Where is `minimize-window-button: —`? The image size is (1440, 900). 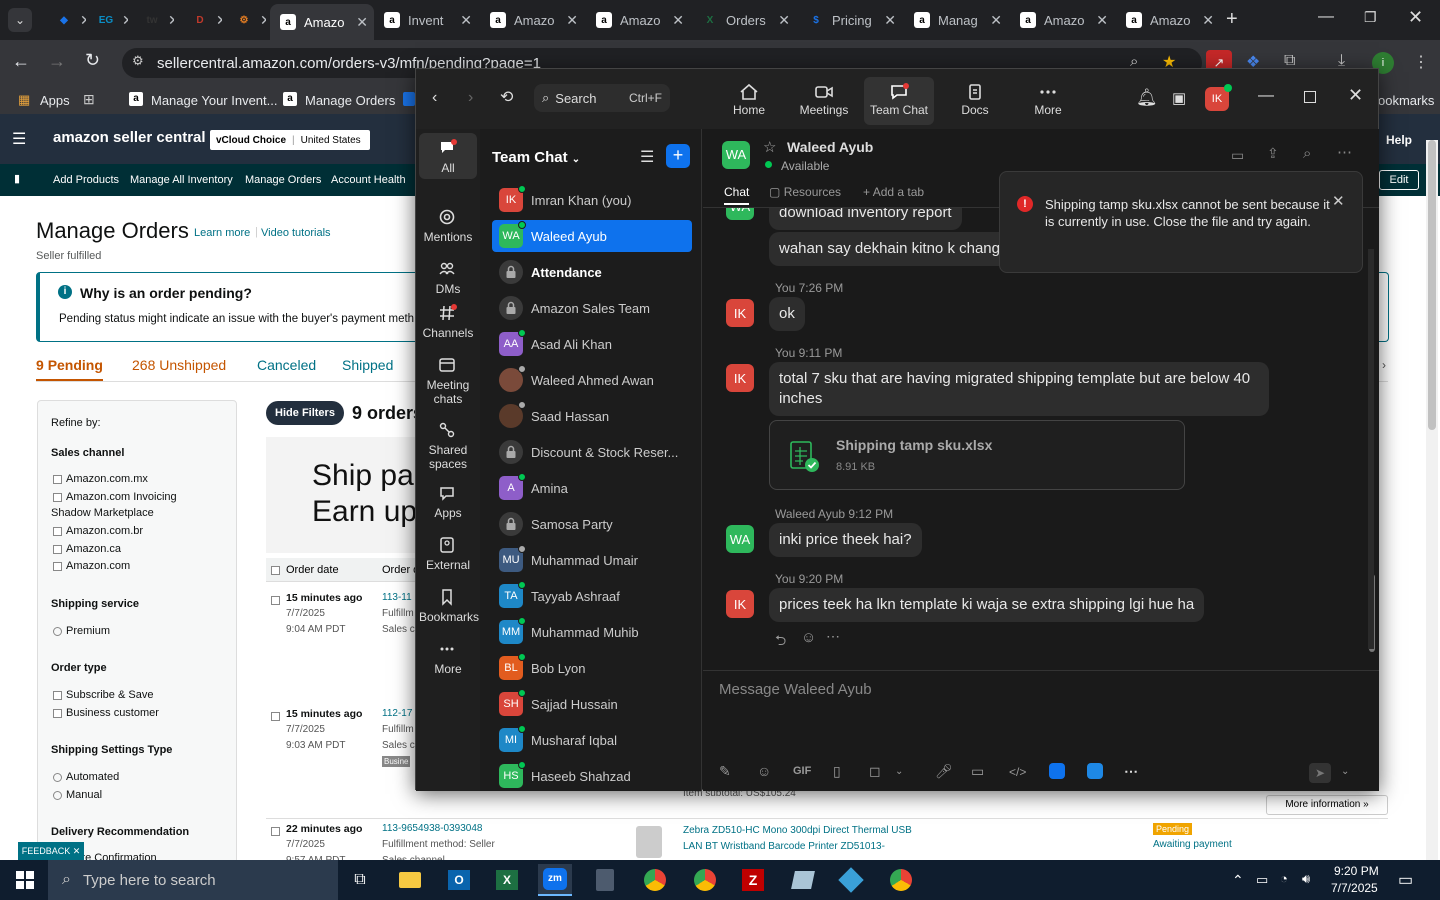 minimize-window-button: — is located at coordinates (1326, 17).